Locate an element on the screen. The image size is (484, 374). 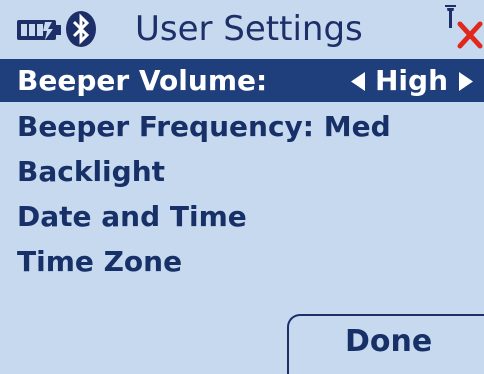
menu-item-label: Beeper Volume: is located at coordinates (142, 80).